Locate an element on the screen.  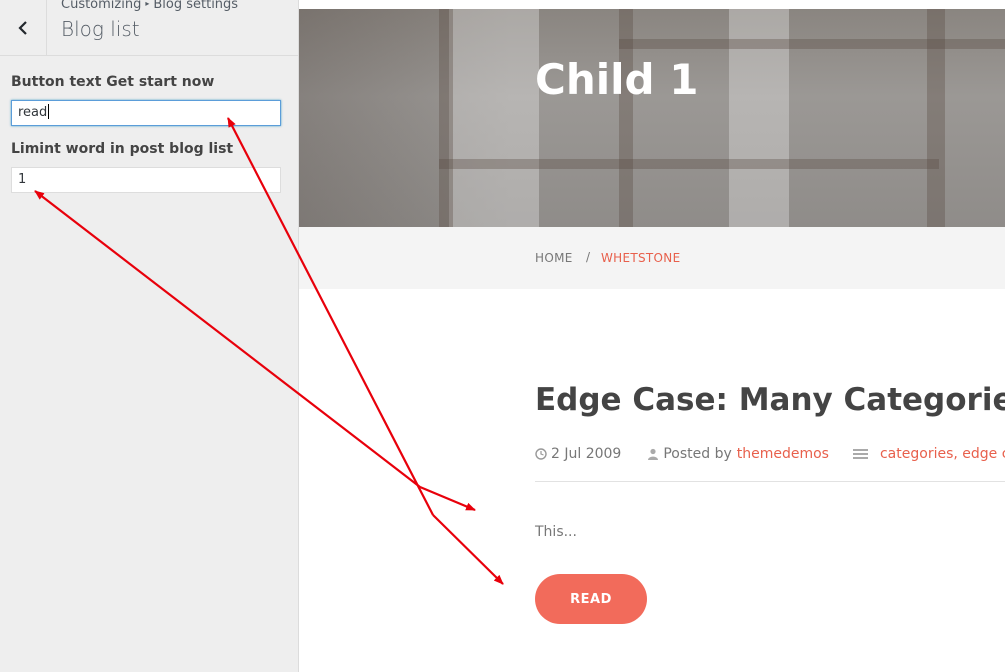
posted-by-label: Posted by is located at coordinates (697, 454).